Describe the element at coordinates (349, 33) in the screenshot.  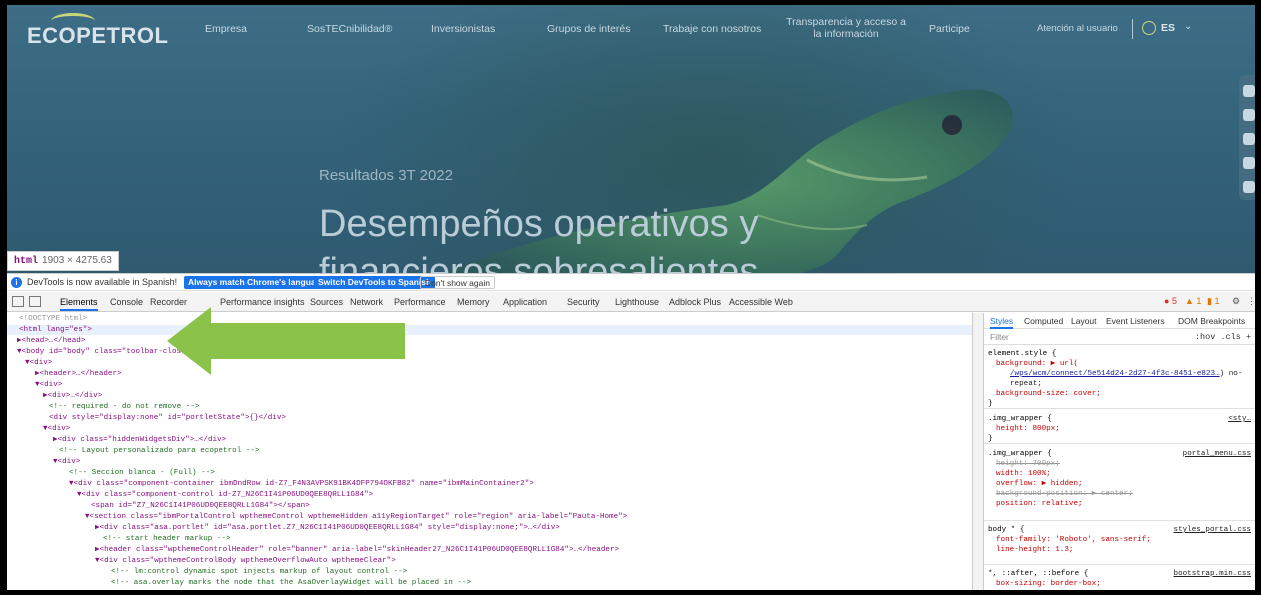
I see `nav-item-sostecnibilidad: SosTECnibilidad®` at that location.